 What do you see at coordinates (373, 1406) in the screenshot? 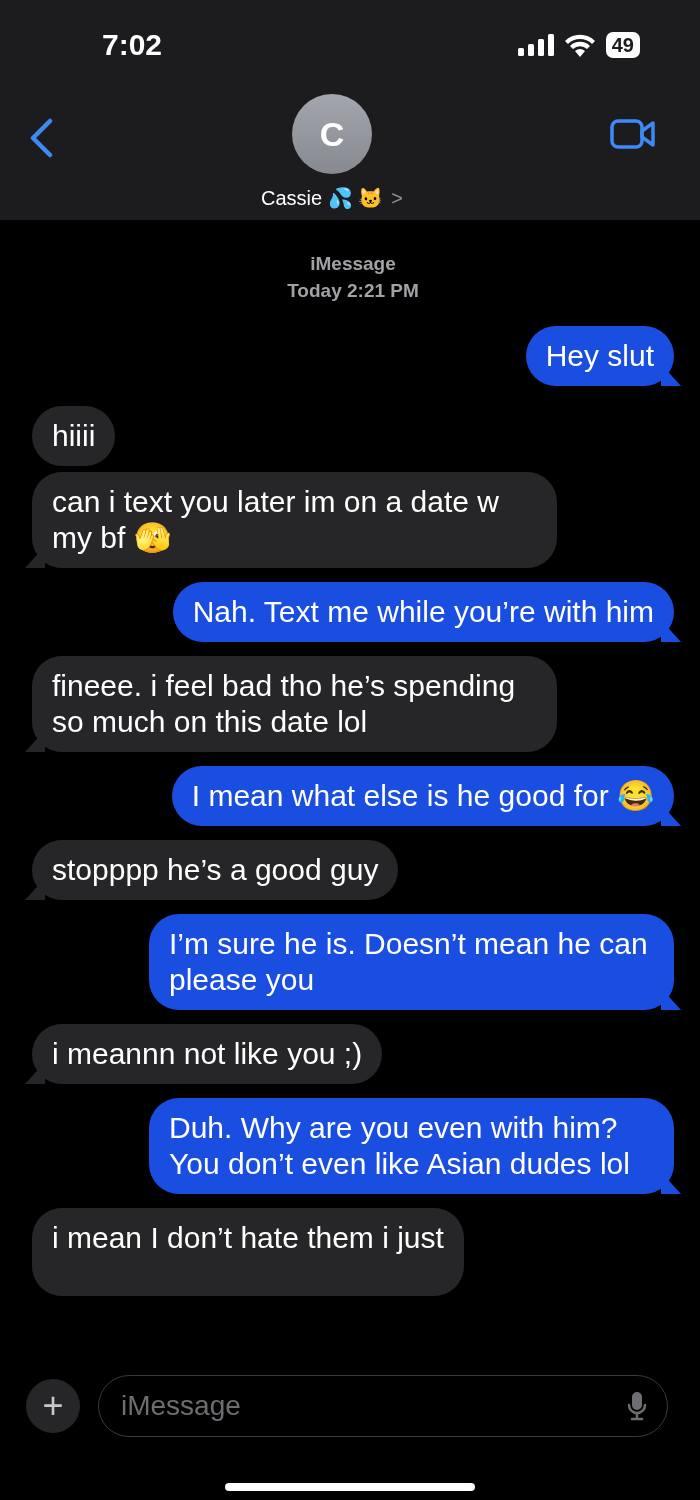
I see `message-input: iMessage` at bounding box center [373, 1406].